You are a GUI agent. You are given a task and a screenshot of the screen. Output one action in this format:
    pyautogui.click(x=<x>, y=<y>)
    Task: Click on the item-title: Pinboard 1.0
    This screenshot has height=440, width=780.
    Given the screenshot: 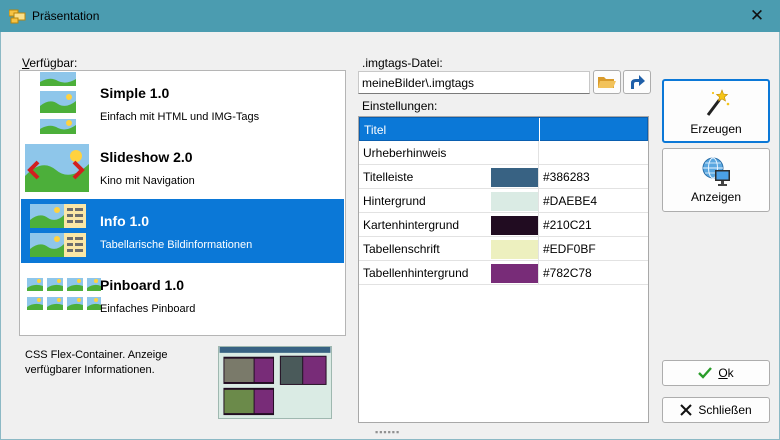 What is the action you would take?
    pyautogui.click(x=142, y=285)
    